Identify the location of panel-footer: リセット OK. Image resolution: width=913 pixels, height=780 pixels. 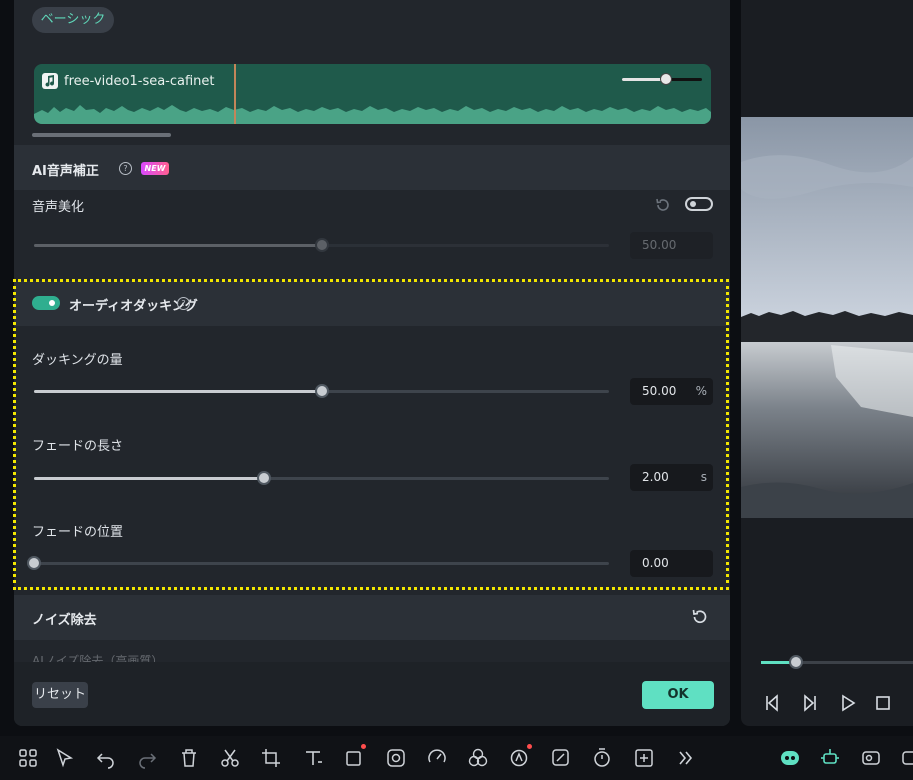
(372, 694).